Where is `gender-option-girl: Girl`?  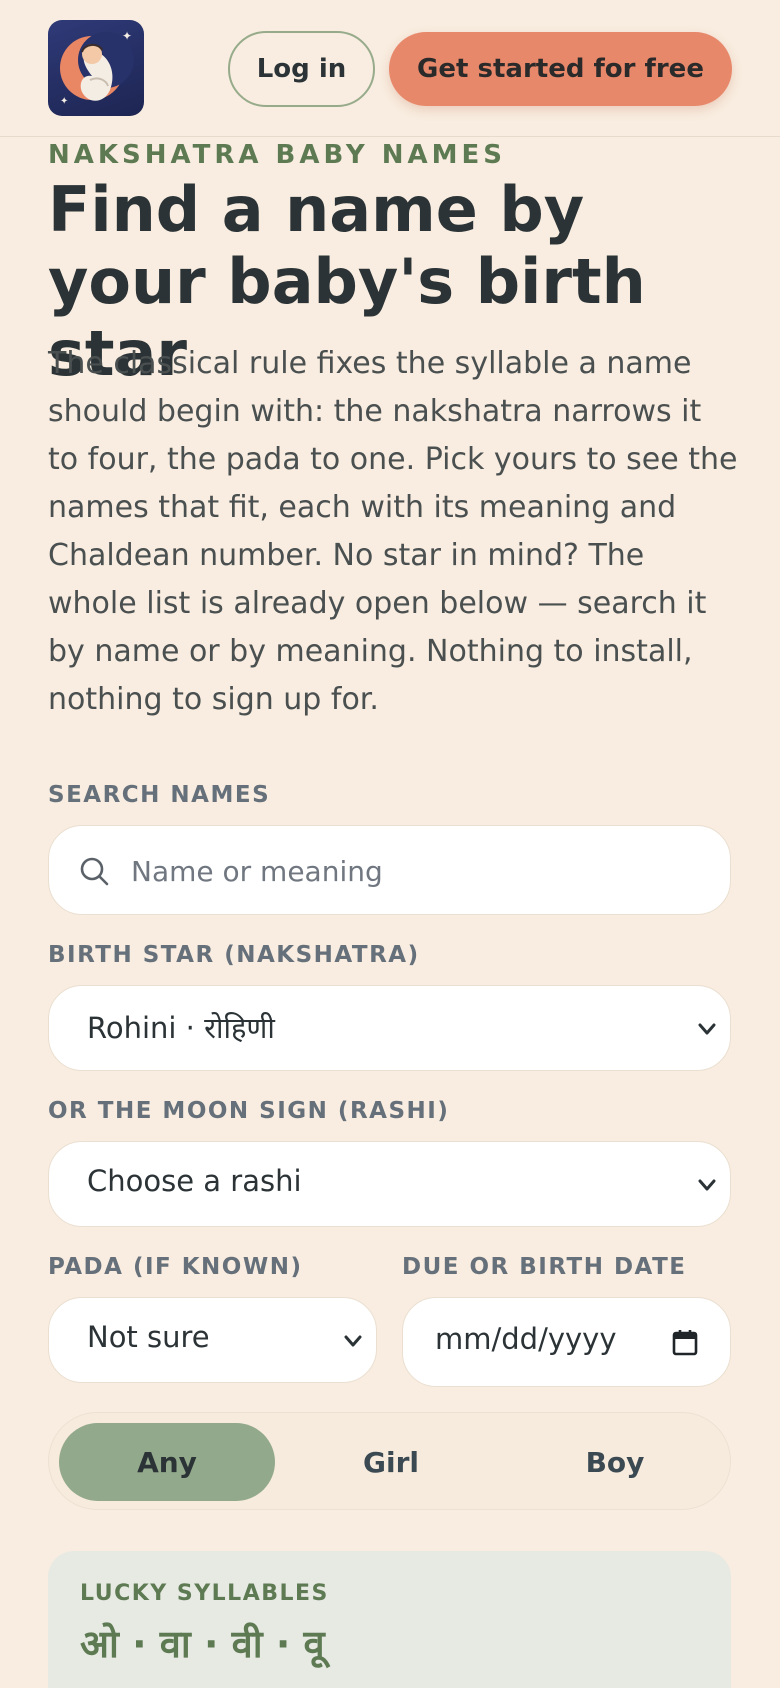
gender-option-girl: Girl is located at coordinates (391, 1462).